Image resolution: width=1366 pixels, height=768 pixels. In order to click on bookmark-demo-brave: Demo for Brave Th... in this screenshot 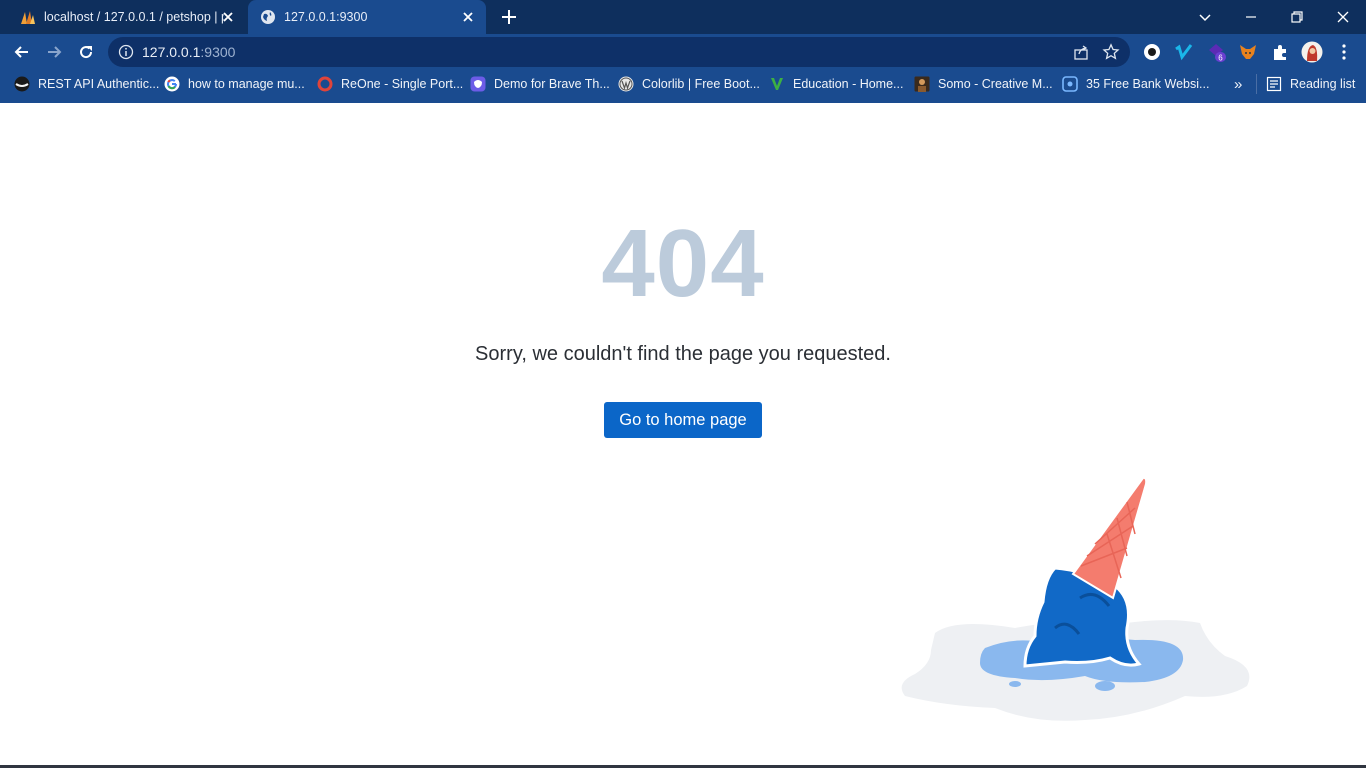, I will do `click(540, 84)`.